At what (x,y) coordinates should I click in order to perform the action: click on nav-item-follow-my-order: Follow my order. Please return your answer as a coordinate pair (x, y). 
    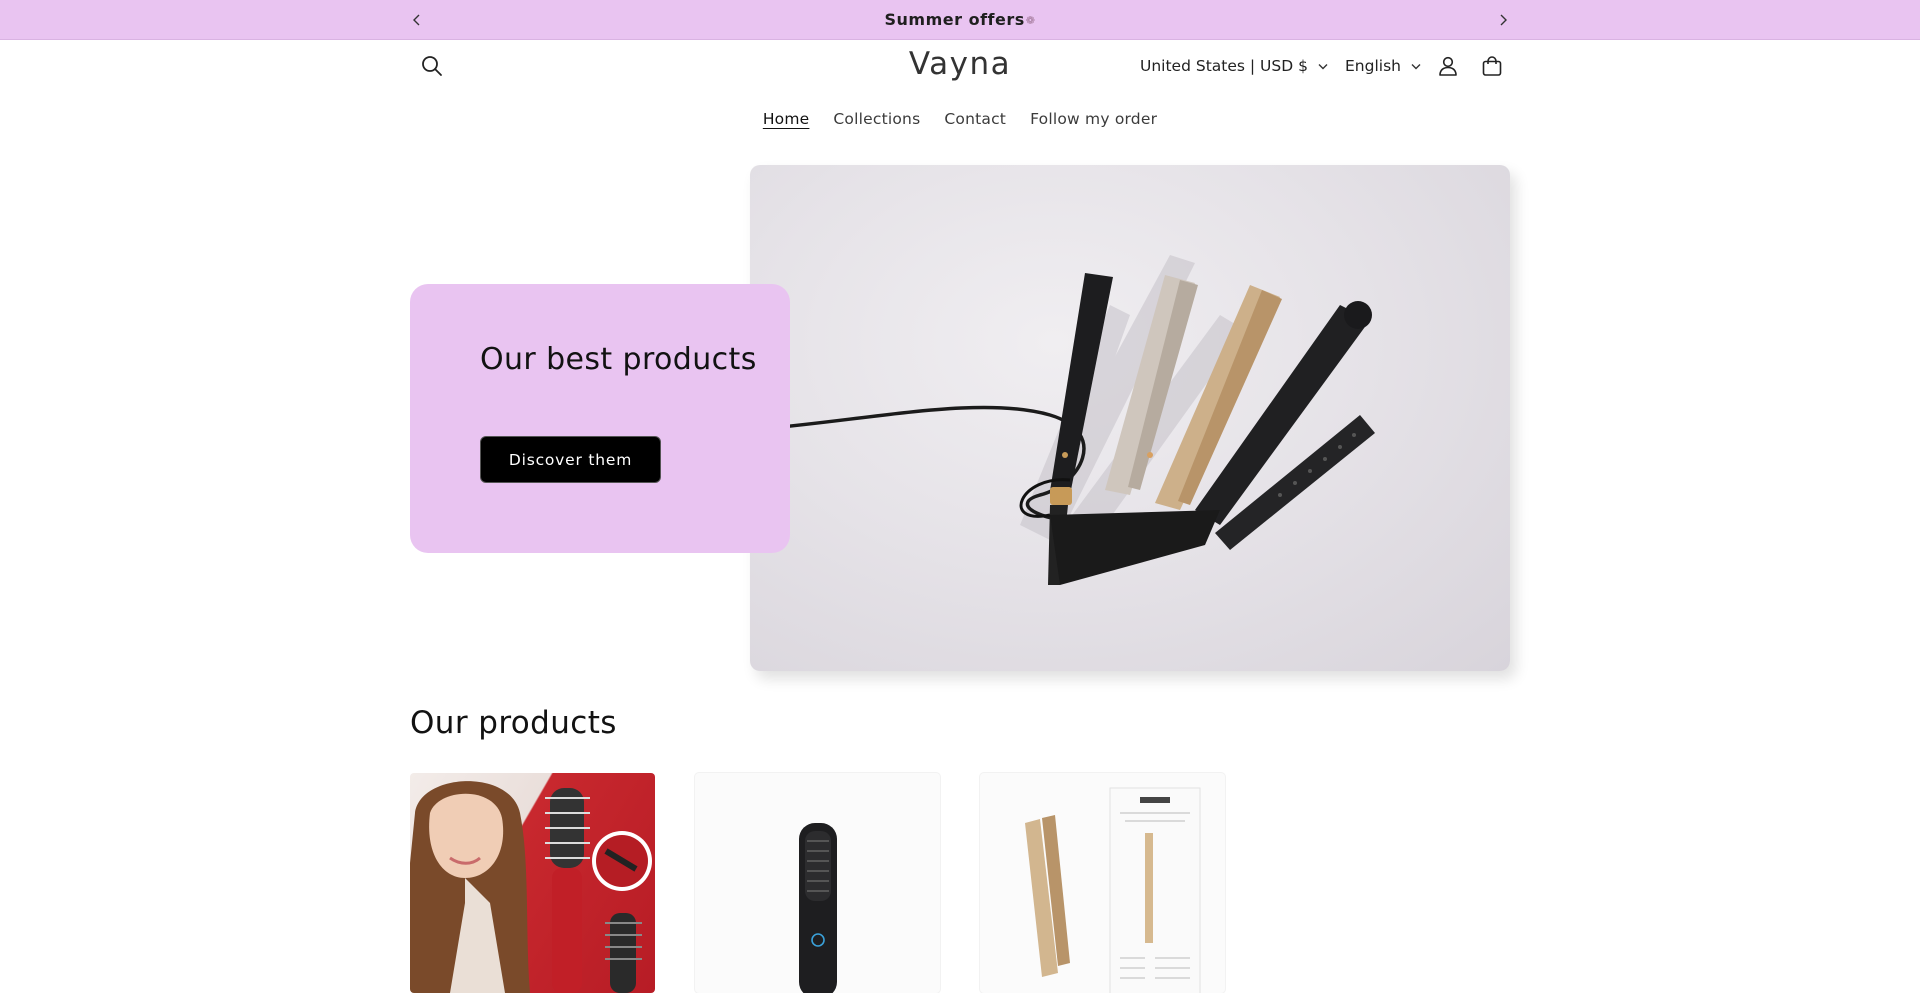
    Looking at the image, I should click on (1093, 119).